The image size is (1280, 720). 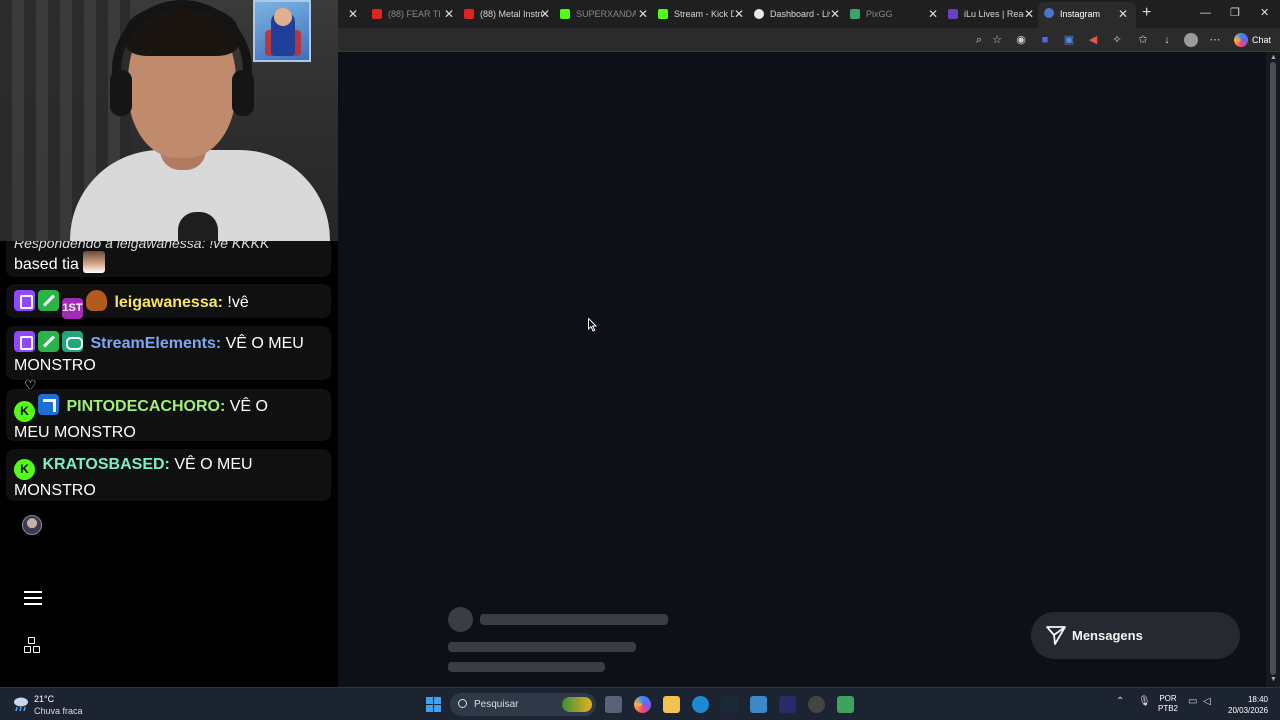 What do you see at coordinates (182, 48) in the screenshot?
I see `headphones` at bounding box center [182, 48].